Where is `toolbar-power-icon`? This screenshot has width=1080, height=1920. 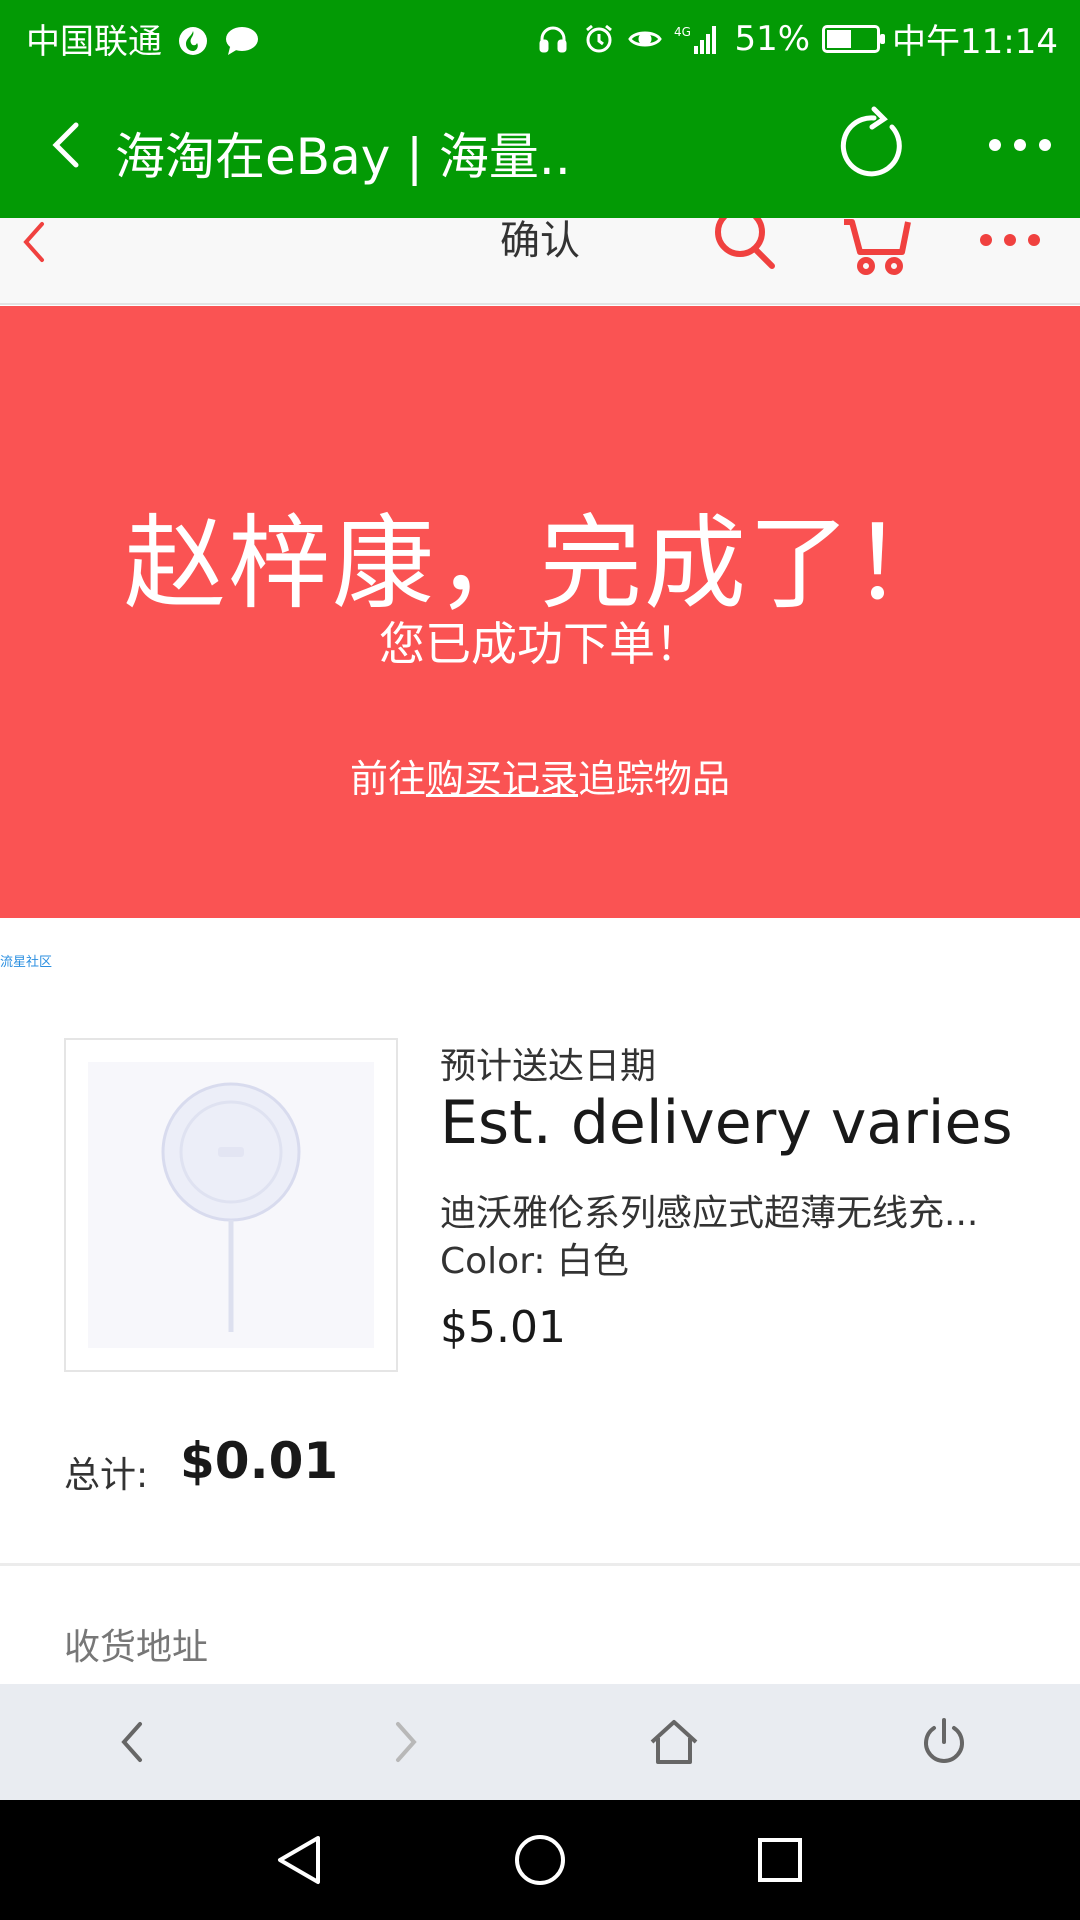 toolbar-power-icon is located at coordinates (944, 1742).